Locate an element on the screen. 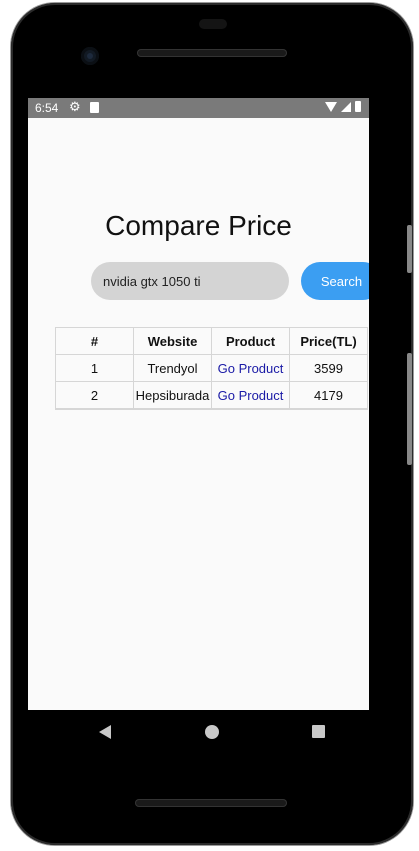  column-header-product: Product is located at coordinates (250, 341).